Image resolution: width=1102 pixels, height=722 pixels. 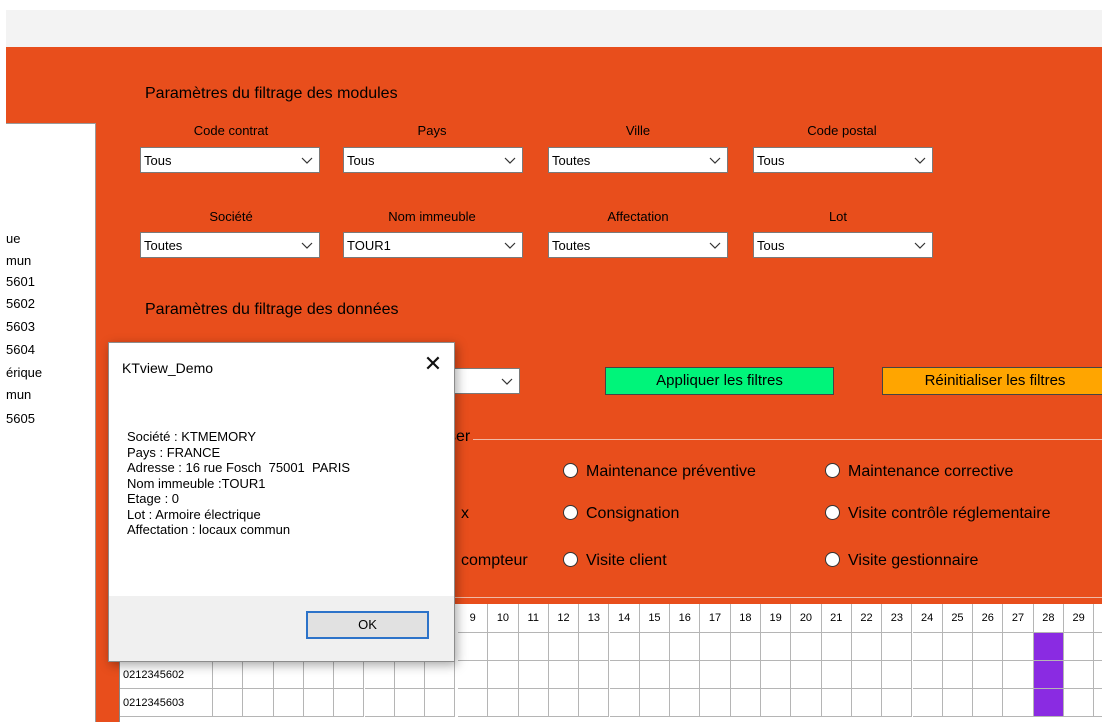 I want to click on radio-visite-client: Visite client, so click(x=615, y=561).